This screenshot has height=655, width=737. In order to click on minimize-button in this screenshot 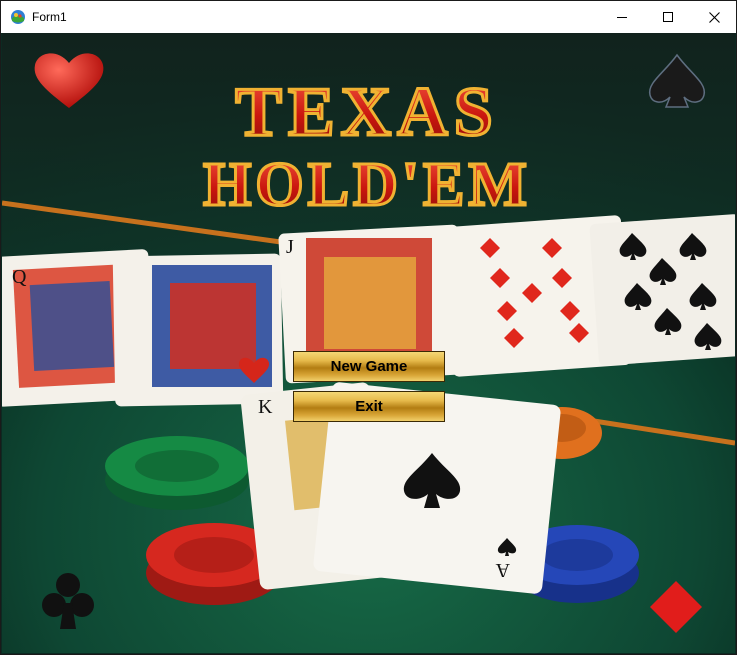, I will do `click(622, 17)`.